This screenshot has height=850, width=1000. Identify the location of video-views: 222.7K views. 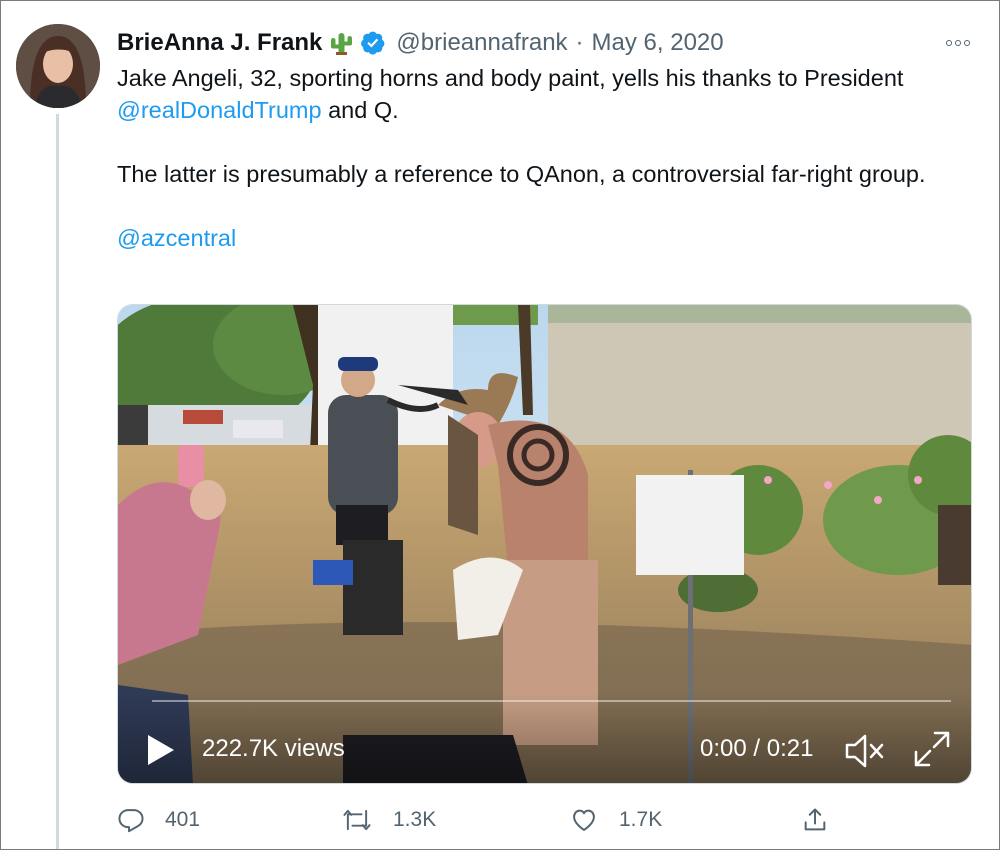
(273, 748).